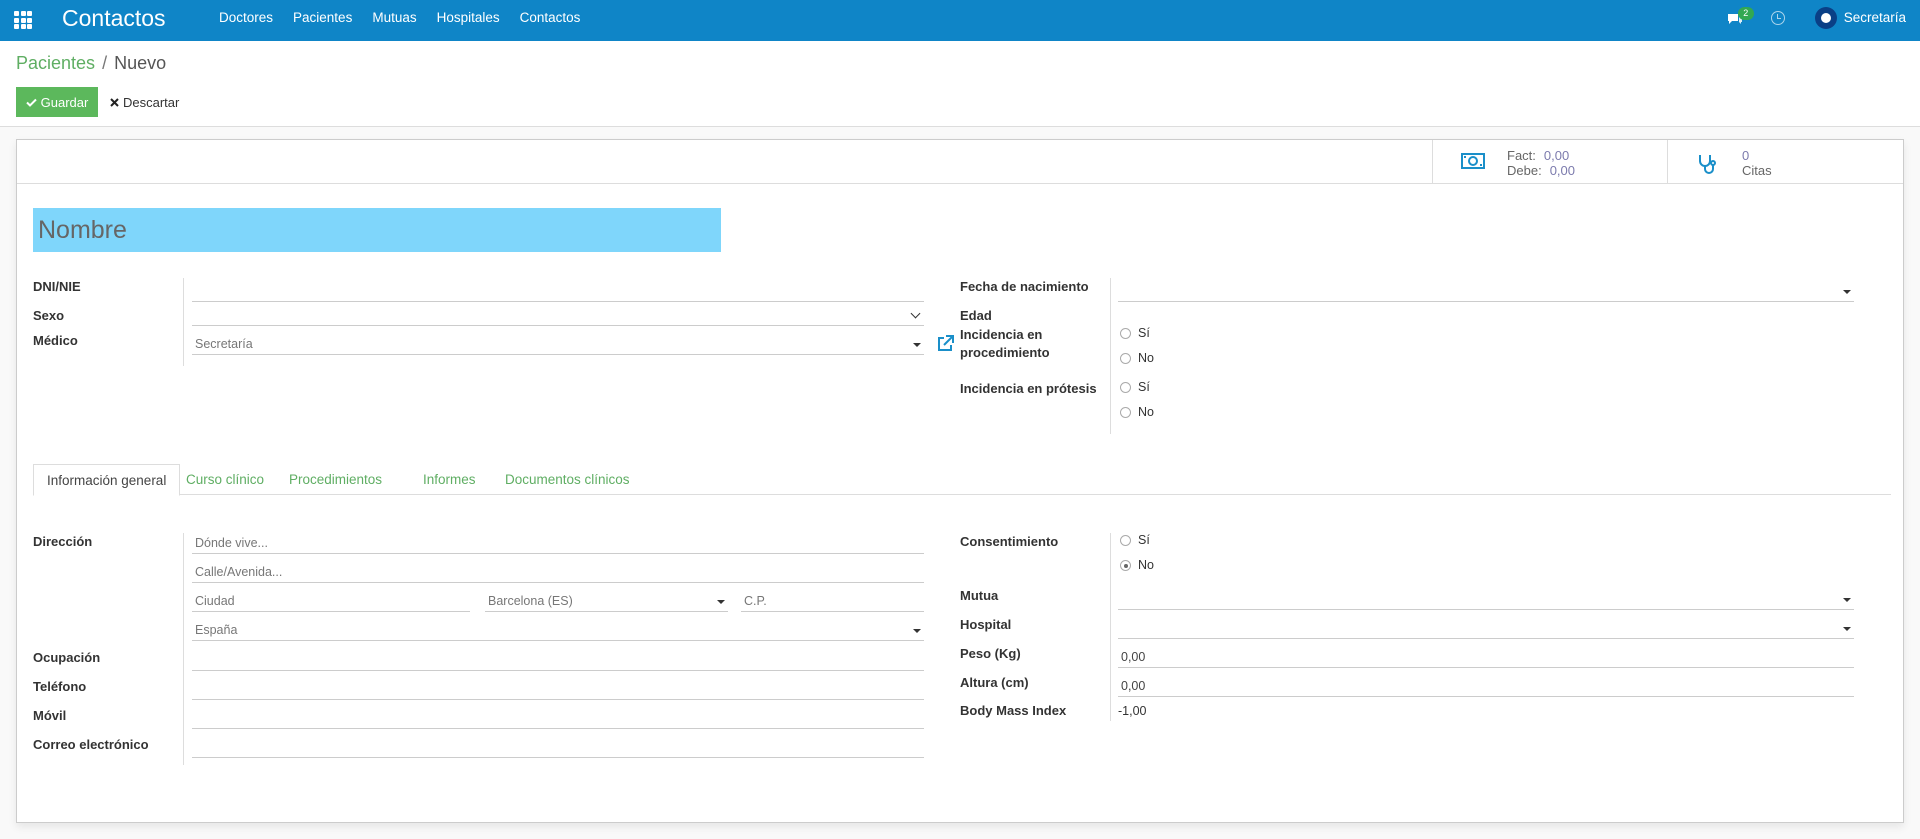 The width and height of the screenshot is (1920, 839). Describe the element at coordinates (144, 102) in the screenshot. I see `discard-button: Descartar` at that location.